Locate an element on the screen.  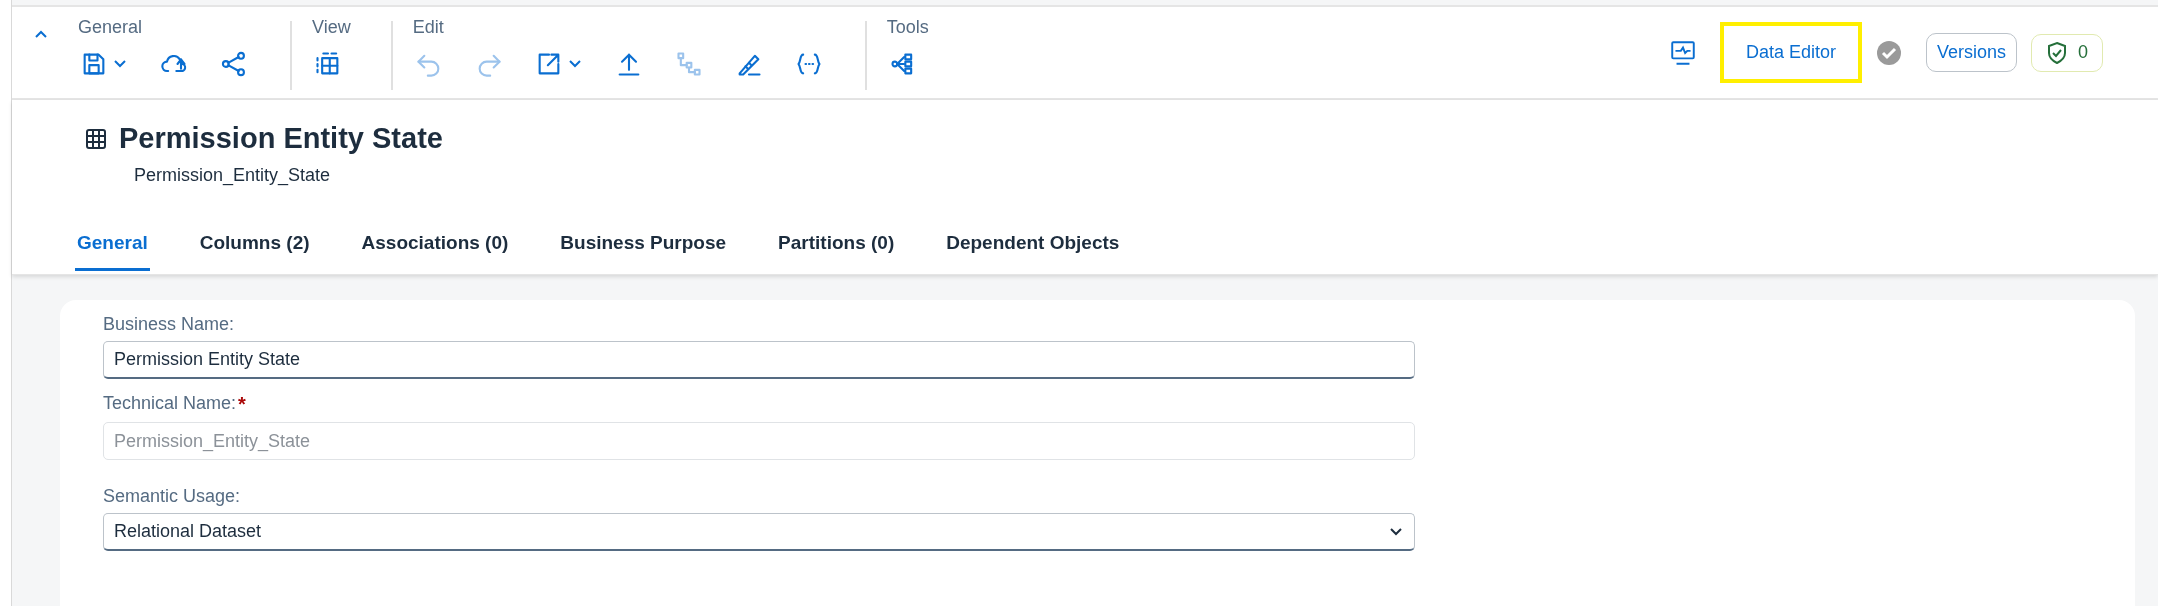
tab: Columns (2) is located at coordinates (254, 248).